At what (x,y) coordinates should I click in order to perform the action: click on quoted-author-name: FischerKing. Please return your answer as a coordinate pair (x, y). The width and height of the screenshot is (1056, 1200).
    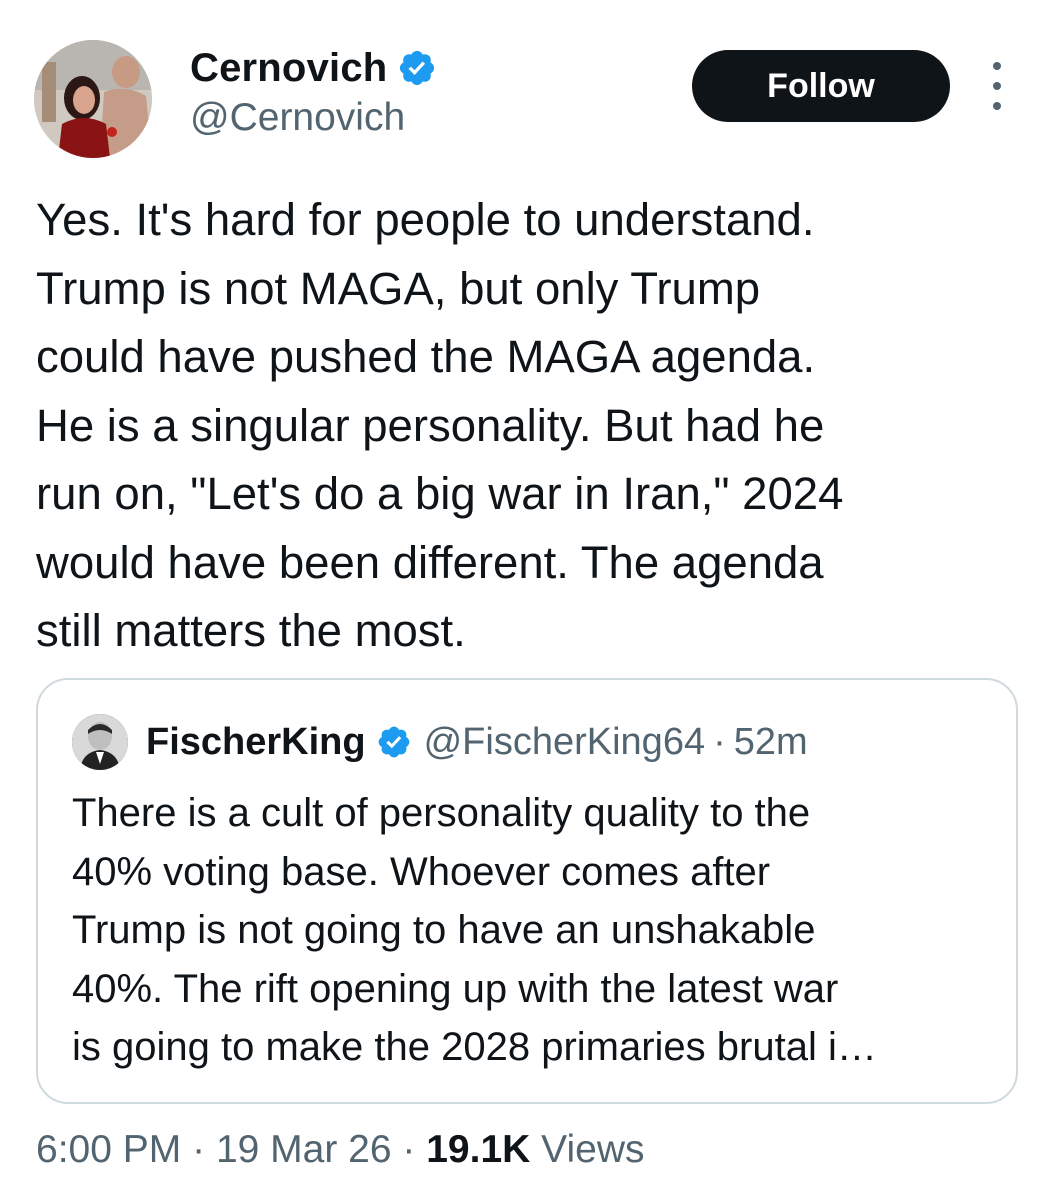
    Looking at the image, I should click on (256, 742).